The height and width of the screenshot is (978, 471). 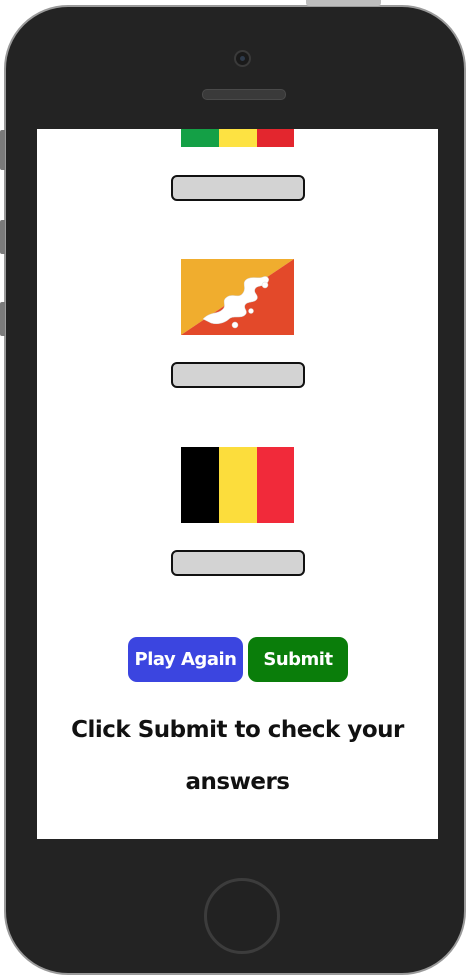 I want to click on volume-up-button, so click(x=2, y=237).